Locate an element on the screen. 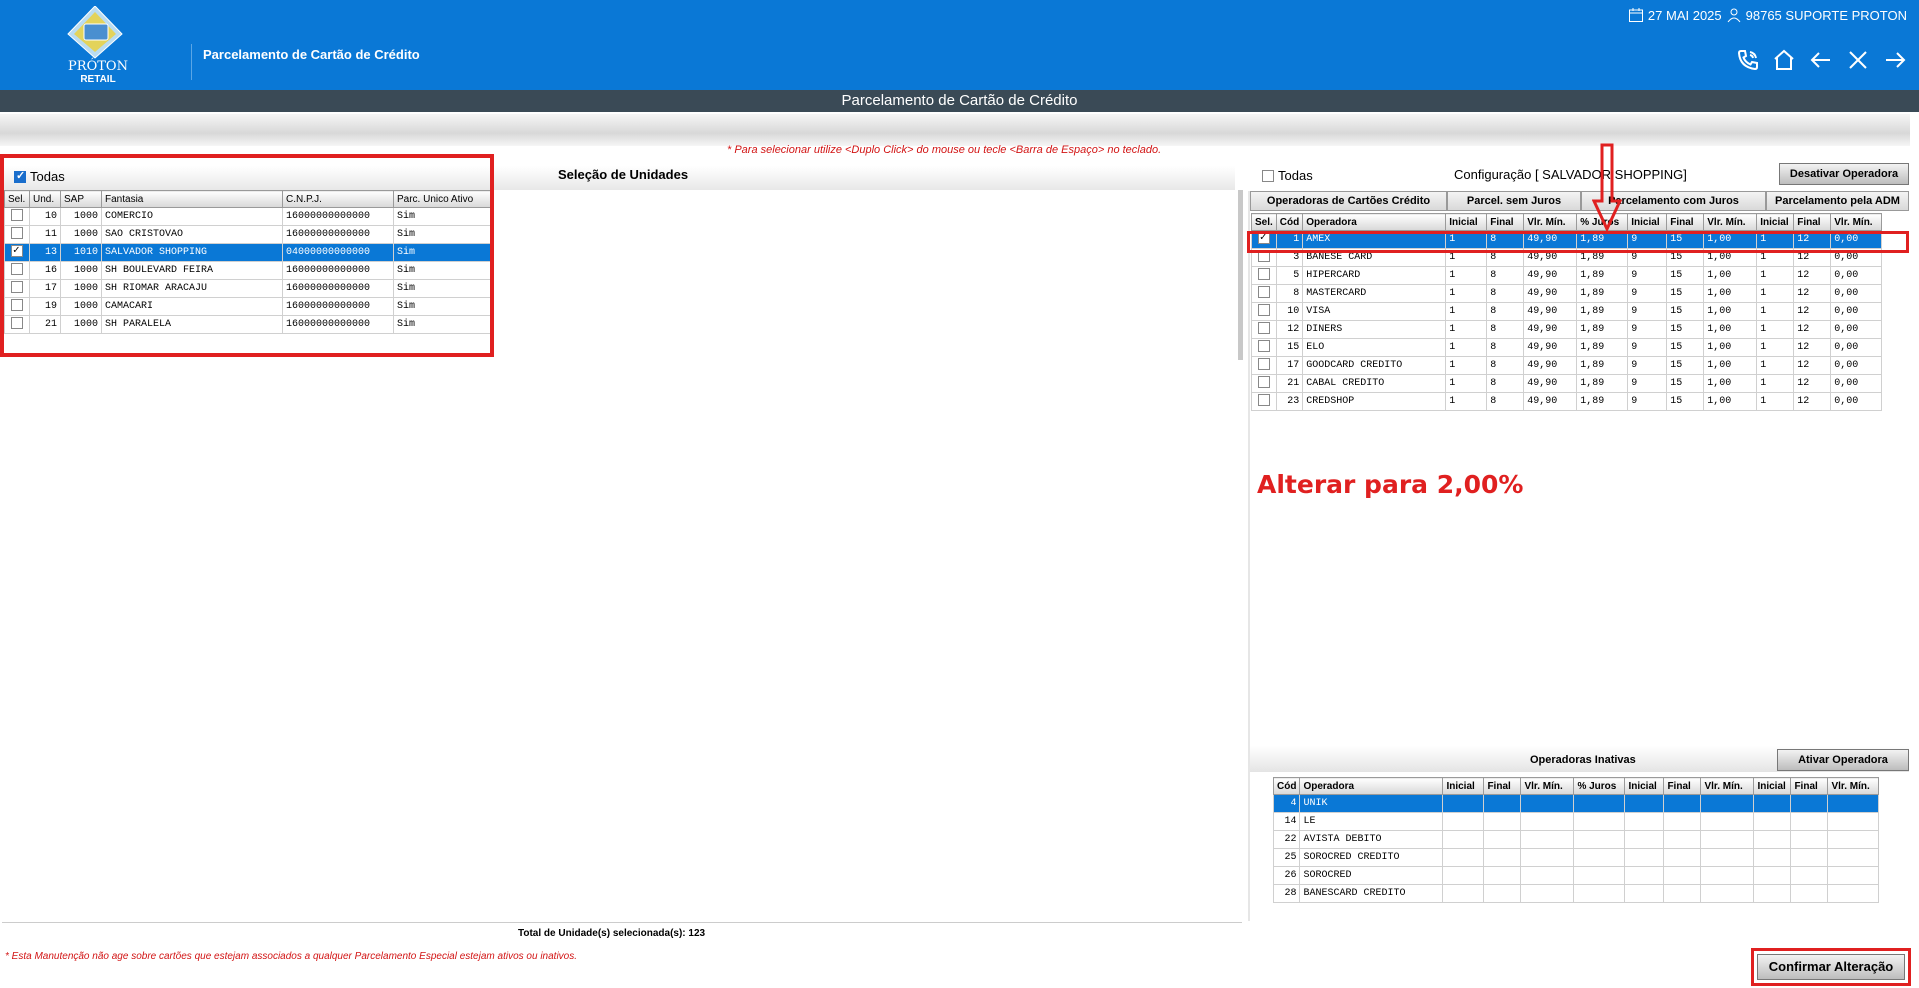 The height and width of the screenshot is (988, 1919). operator-name: HIPERCARD is located at coordinates (1374, 275).